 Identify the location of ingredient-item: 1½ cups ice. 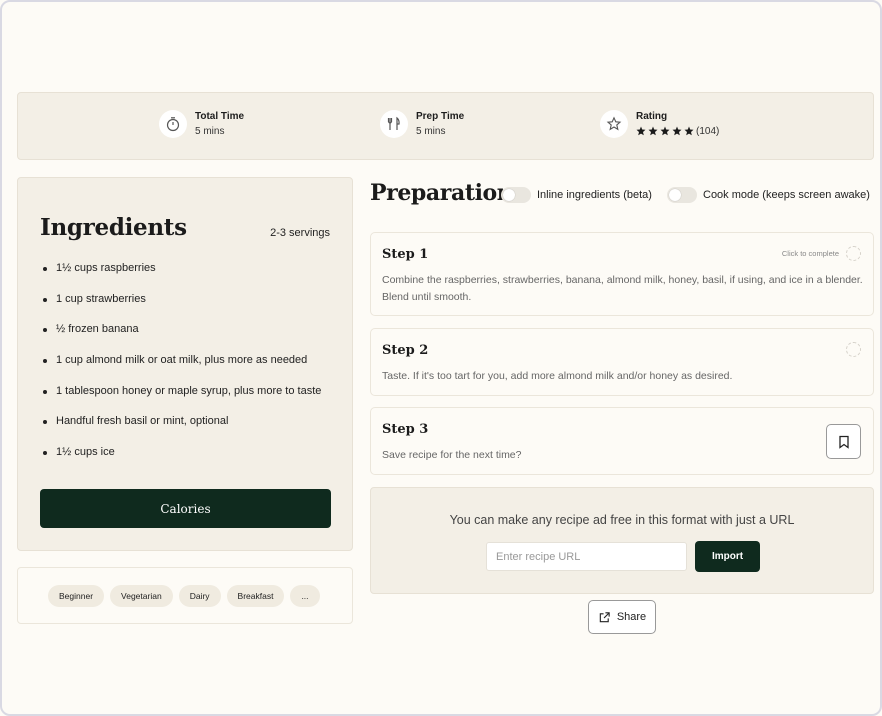
(180, 461).